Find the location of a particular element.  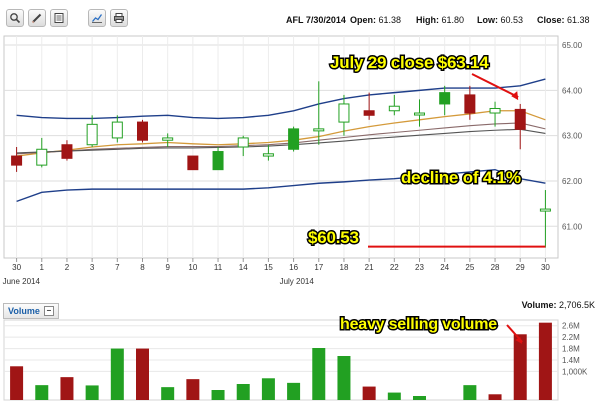

x-tick-label: 25 is located at coordinates (469, 267).